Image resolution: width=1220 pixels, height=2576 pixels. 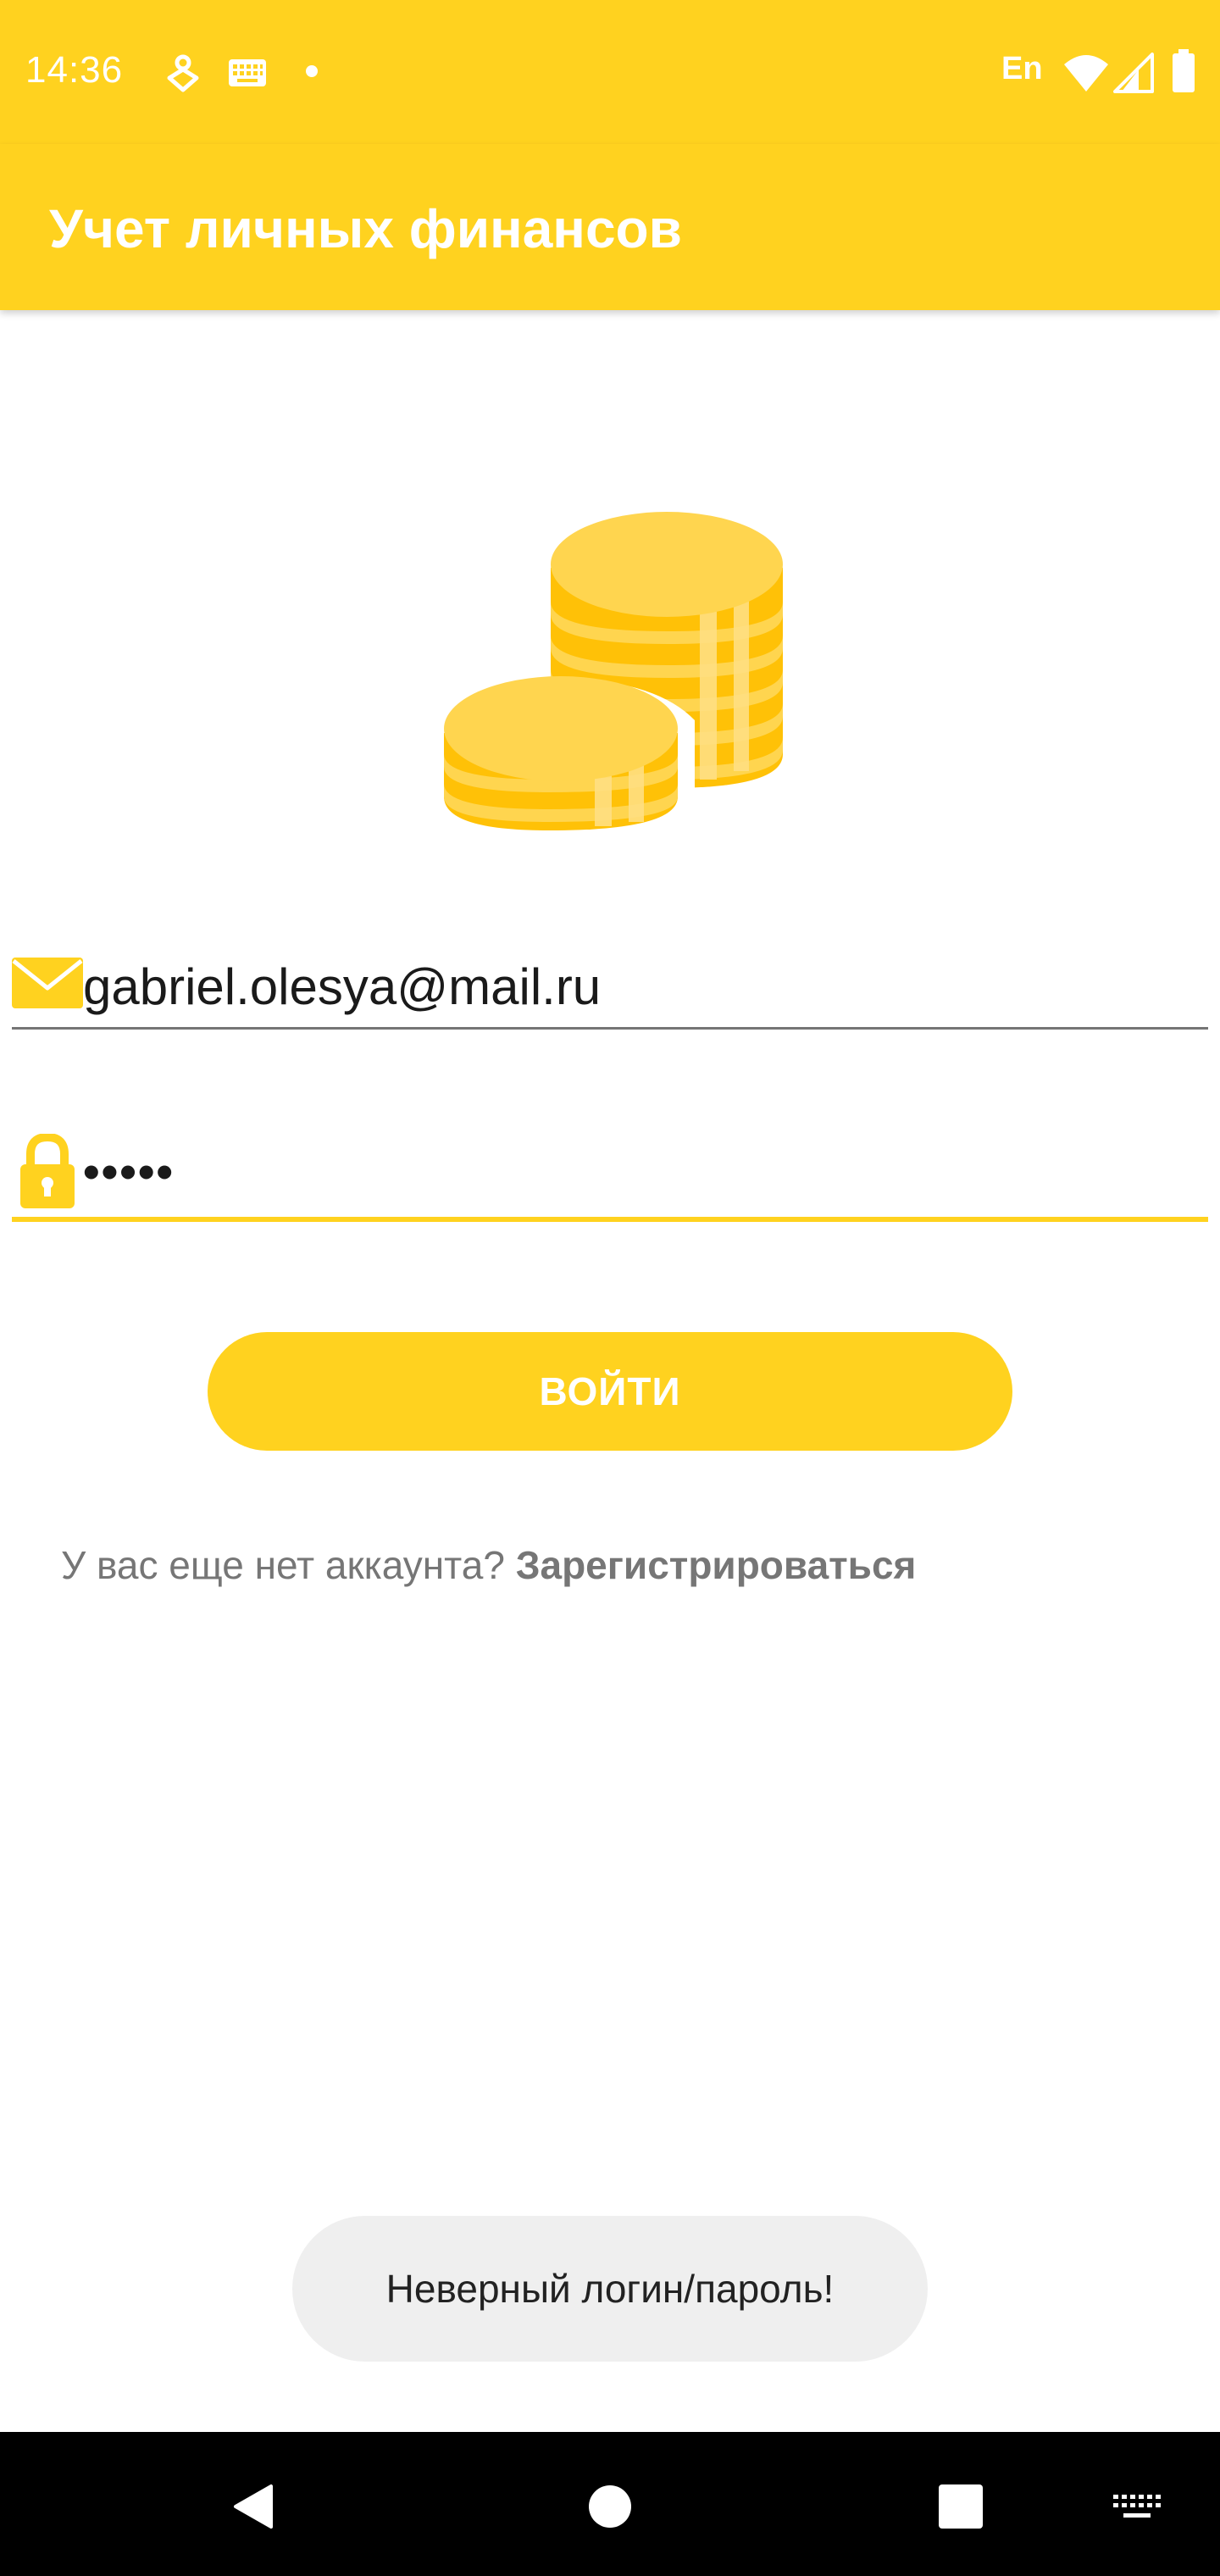 I want to click on email-input: gabriel.olesya@mail.ru, so click(x=633, y=987).